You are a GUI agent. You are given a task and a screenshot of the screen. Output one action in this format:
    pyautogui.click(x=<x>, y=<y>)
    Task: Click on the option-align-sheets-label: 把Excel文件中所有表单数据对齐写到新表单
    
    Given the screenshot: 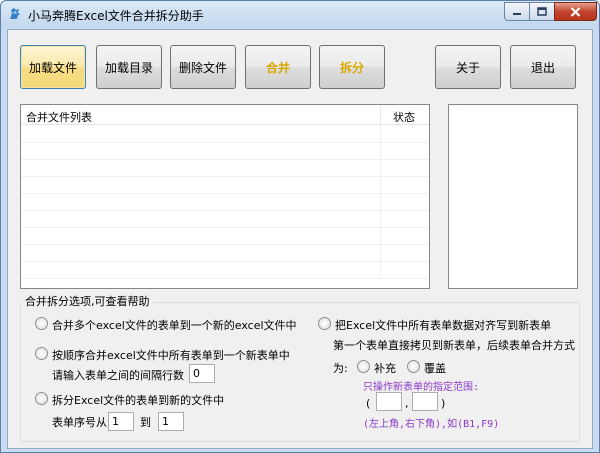 What is the action you would take?
    pyautogui.click(x=443, y=325)
    